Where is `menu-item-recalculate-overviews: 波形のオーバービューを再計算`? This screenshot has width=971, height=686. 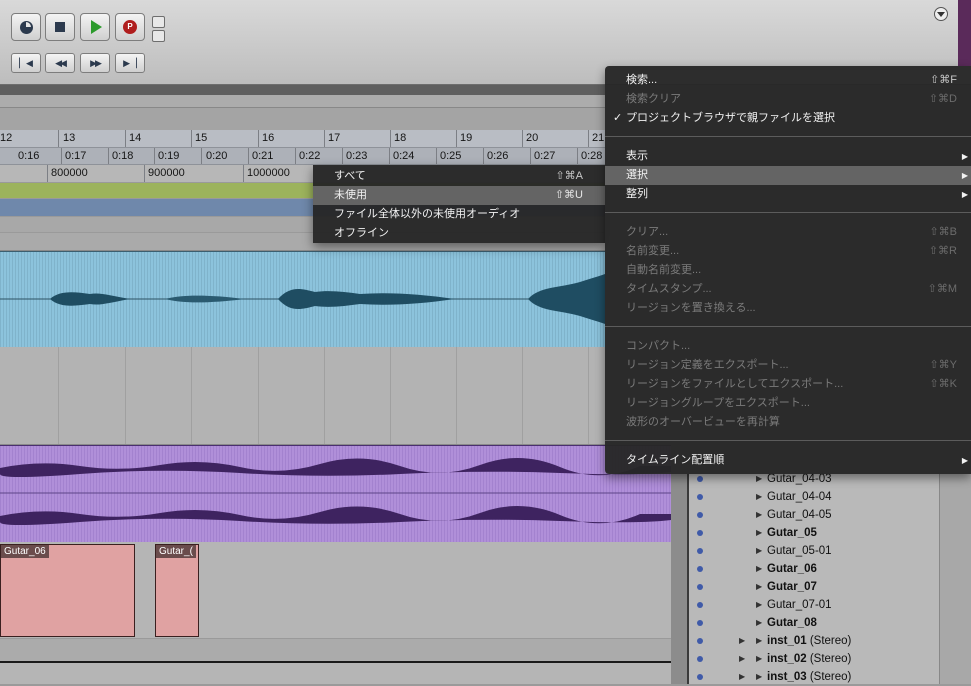
menu-item-recalculate-overviews: 波形のオーバービューを再計算 is located at coordinates (788, 422).